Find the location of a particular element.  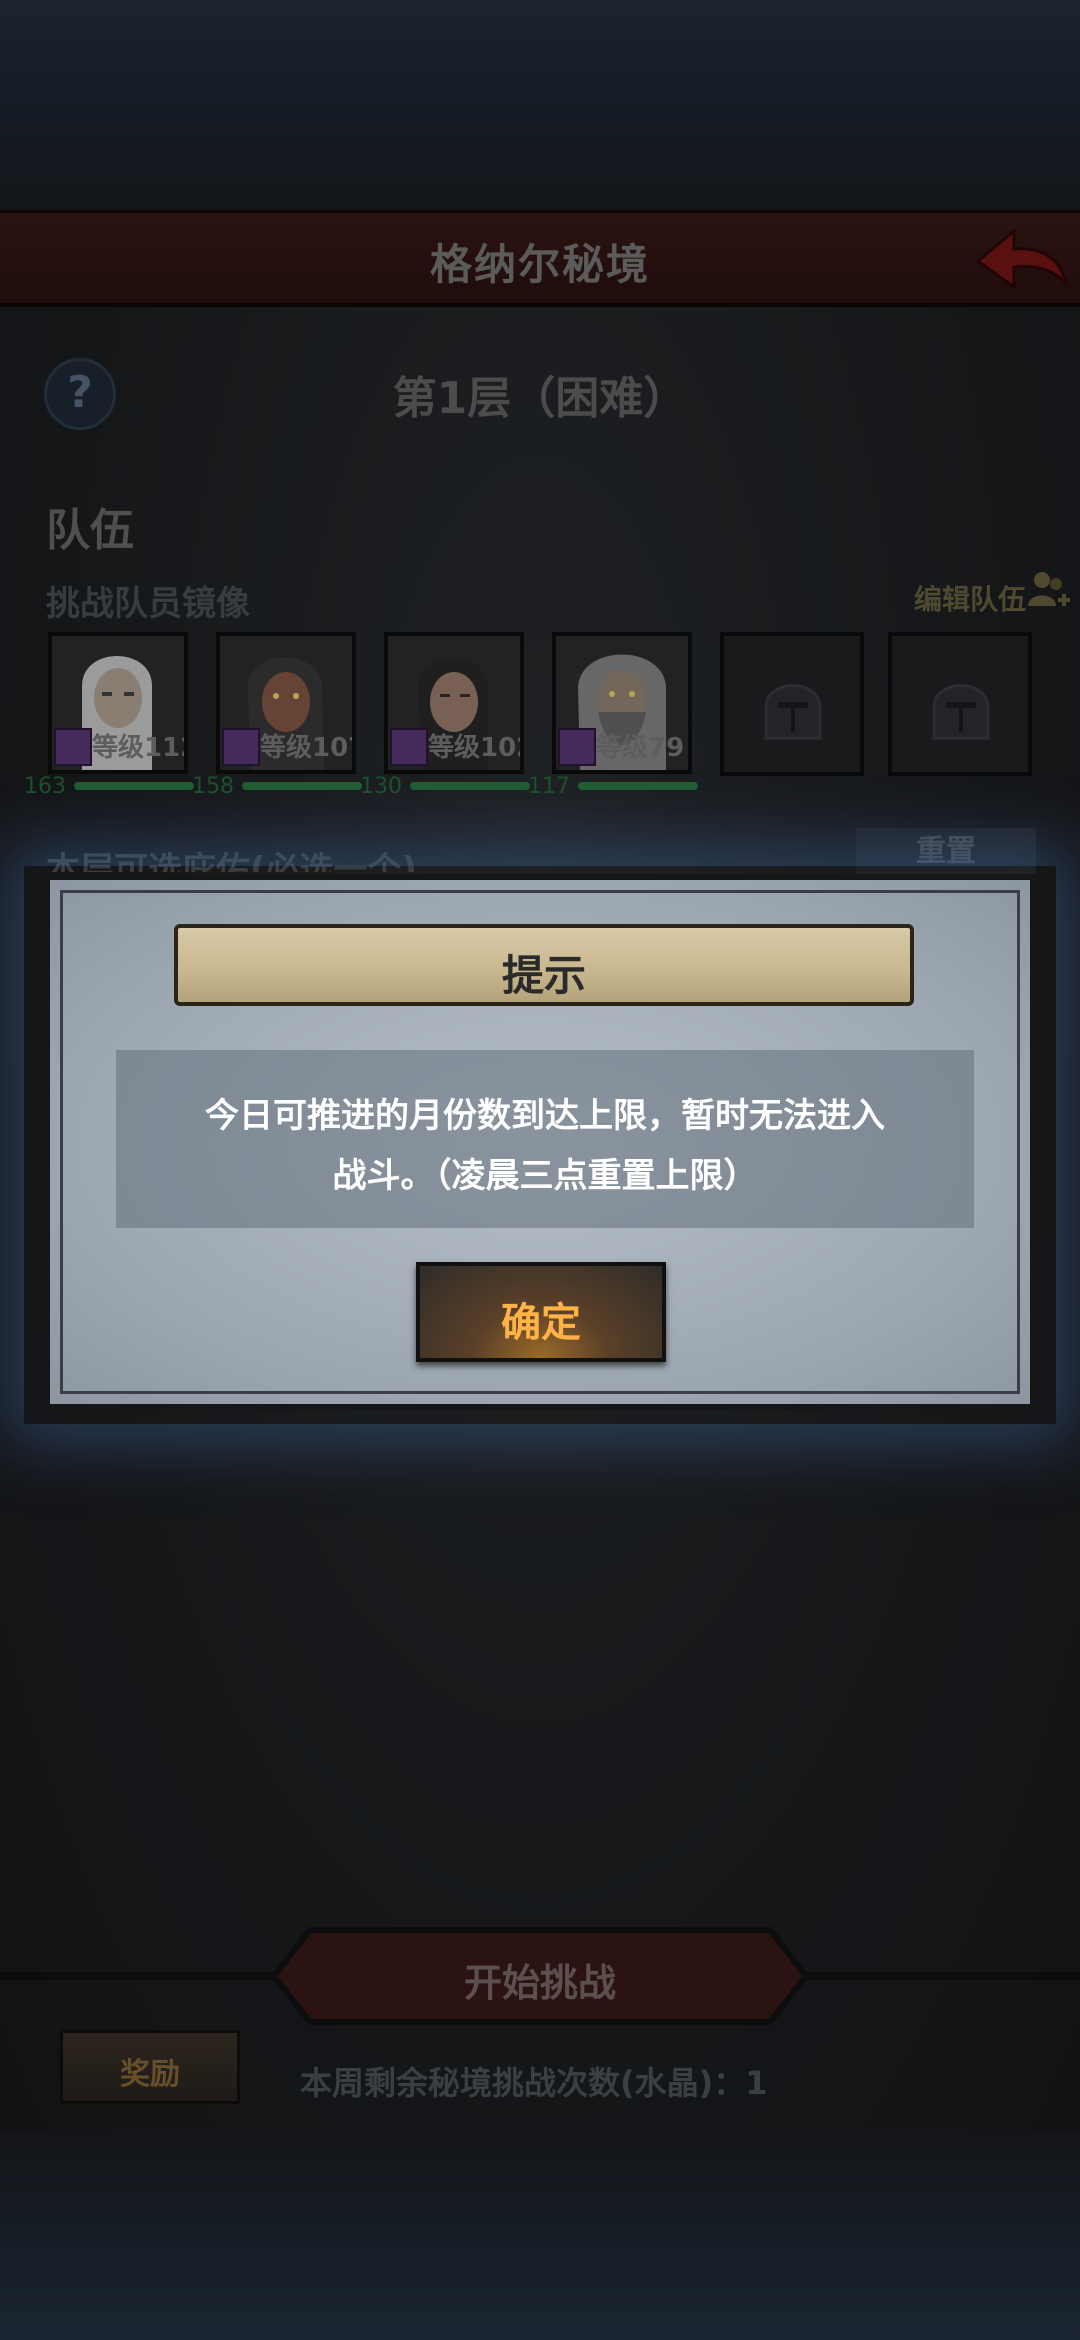

confirm-button: 确定 is located at coordinates (541, 1312).